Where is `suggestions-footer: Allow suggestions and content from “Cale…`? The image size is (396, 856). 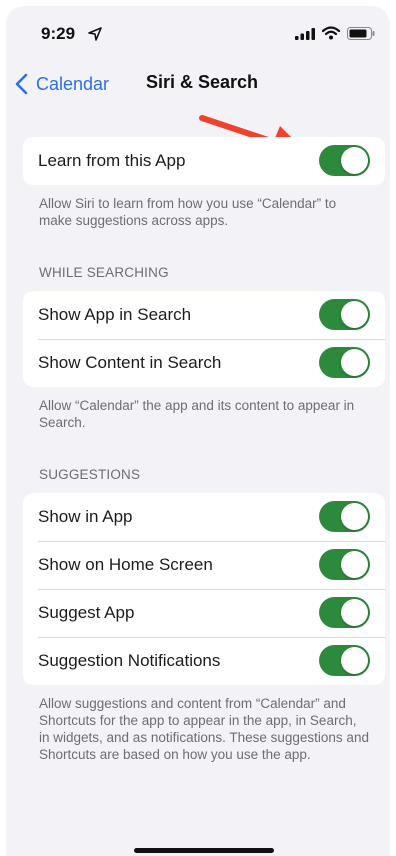
suggestions-footer: Allow suggestions and content from “Cale… is located at coordinates (204, 729).